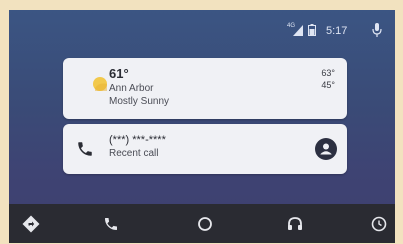  Describe the element at coordinates (377, 30) in the screenshot. I see `microphone-icon` at that location.